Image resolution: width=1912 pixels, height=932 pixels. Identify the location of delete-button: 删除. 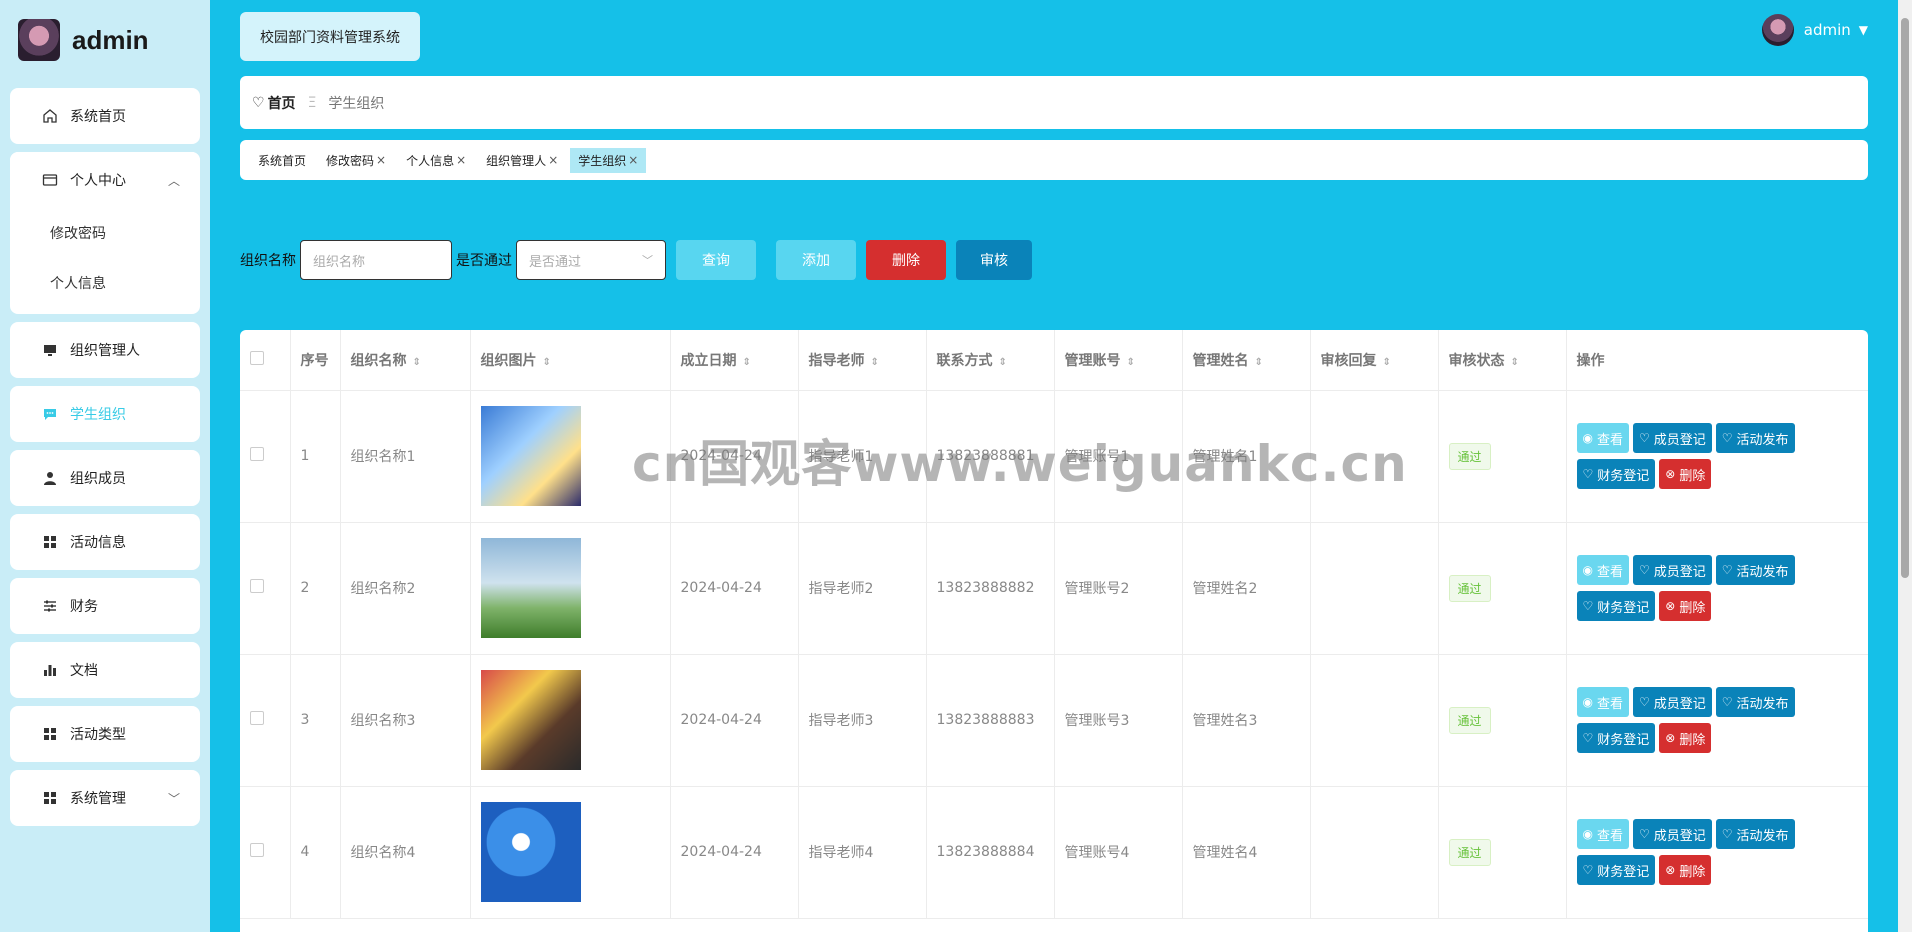
(906, 260).